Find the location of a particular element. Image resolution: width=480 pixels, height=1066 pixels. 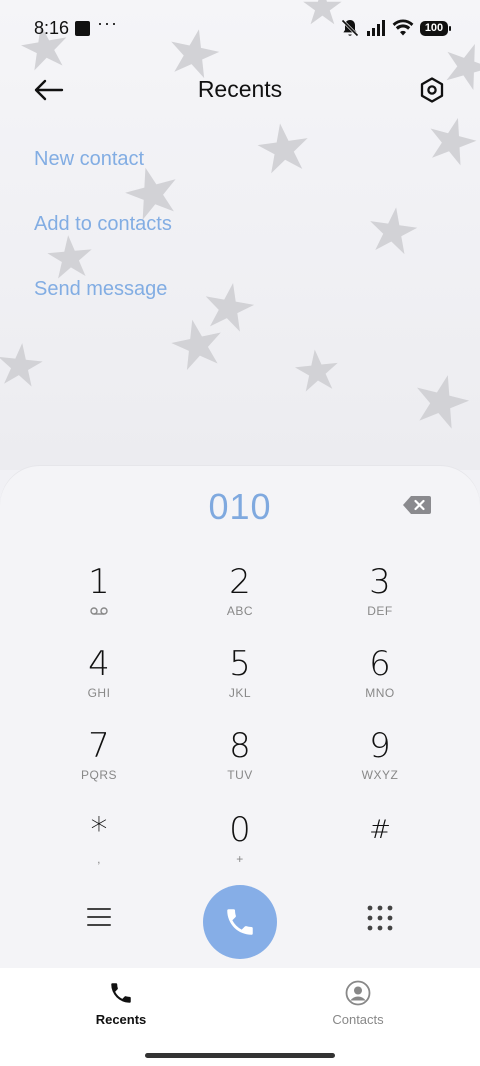

key-digit: 4 is located at coordinates (99, 664).